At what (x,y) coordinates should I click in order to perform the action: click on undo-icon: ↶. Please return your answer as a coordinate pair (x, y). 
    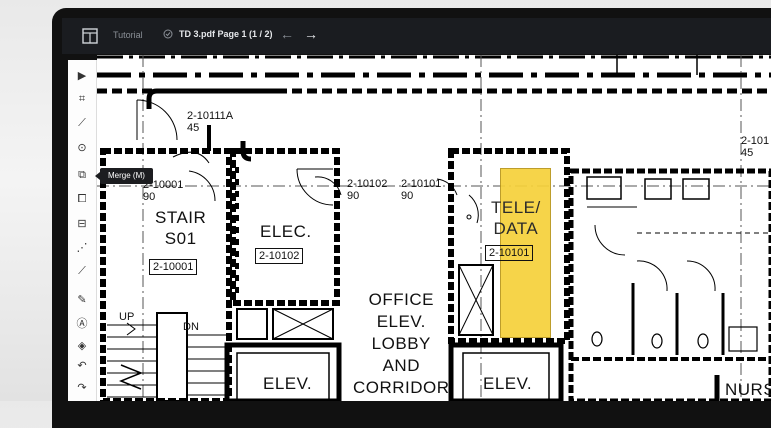
    Looking at the image, I should click on (82, 365).